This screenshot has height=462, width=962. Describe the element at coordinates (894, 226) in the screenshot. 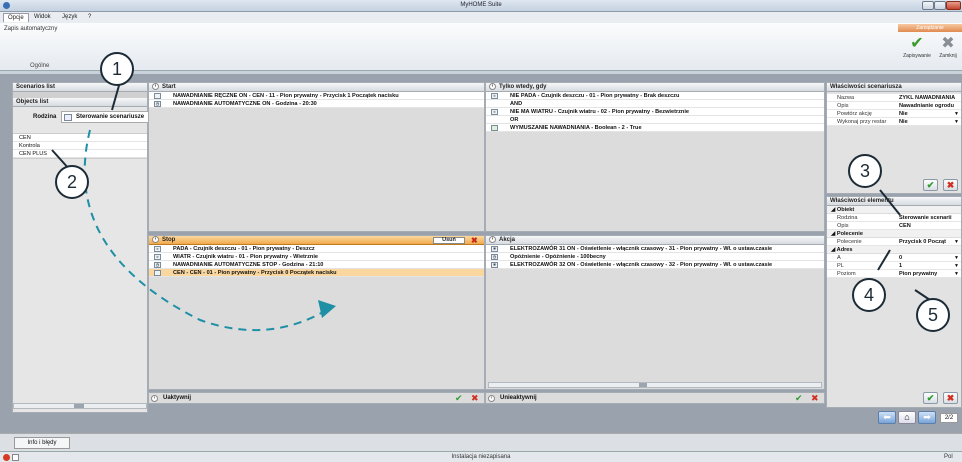

I see `prop-description: Opis CEN` at that location.